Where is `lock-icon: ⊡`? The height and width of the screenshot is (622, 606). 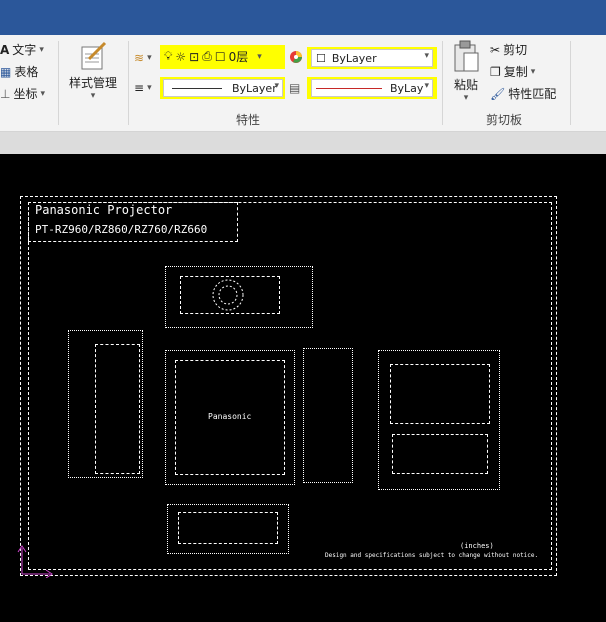
lock-icon: ⊡ is located at coordinates (194, 56).